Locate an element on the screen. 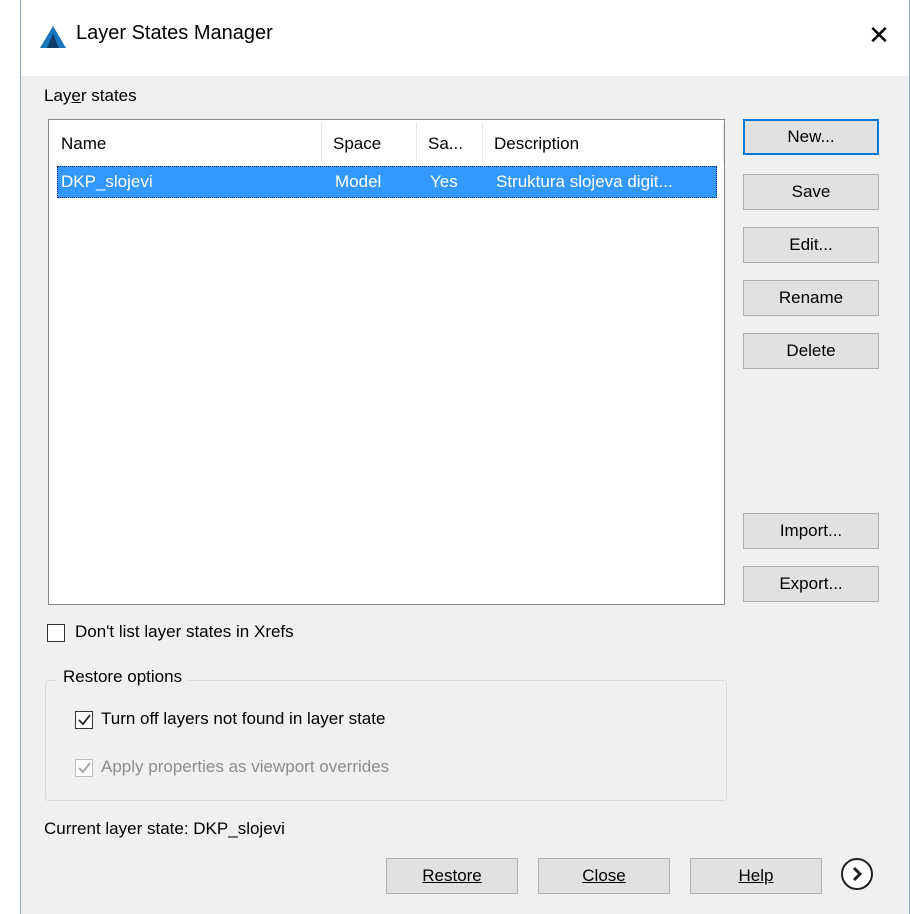  delete-button: Delete is located at coordinates (811, 351).